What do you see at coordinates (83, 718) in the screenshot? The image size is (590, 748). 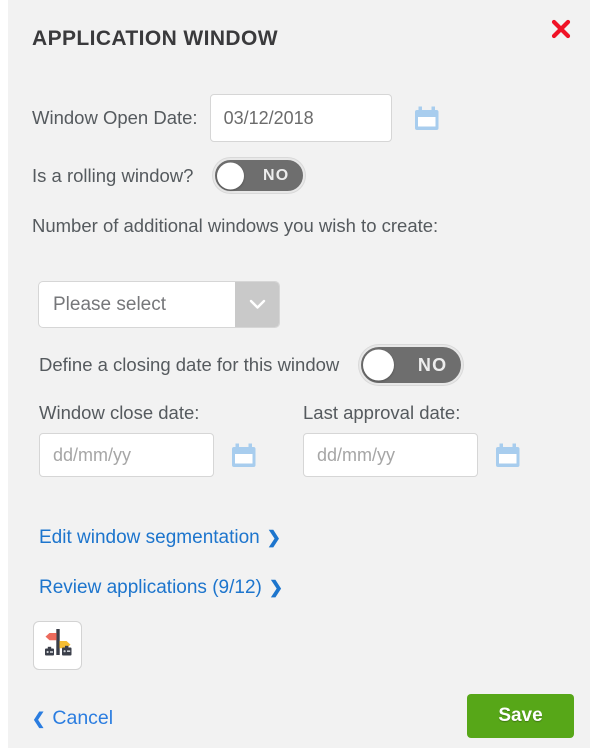 I see `cancel-label: Cancel` at bounding box center [83, 718].